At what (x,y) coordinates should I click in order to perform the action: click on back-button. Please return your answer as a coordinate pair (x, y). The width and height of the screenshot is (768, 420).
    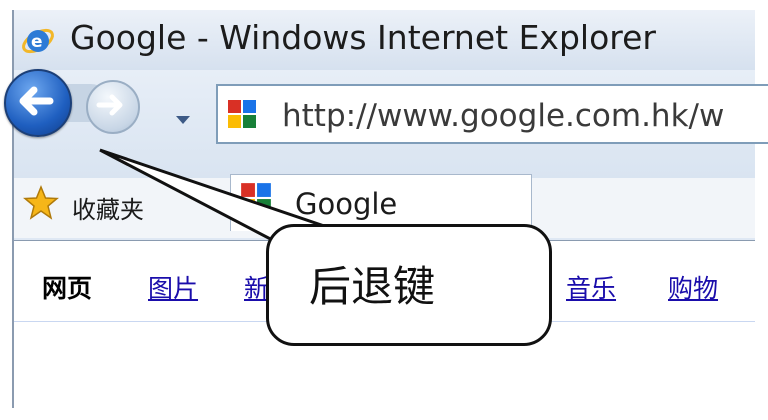
    Looking at the image, I should click on (38, 103).